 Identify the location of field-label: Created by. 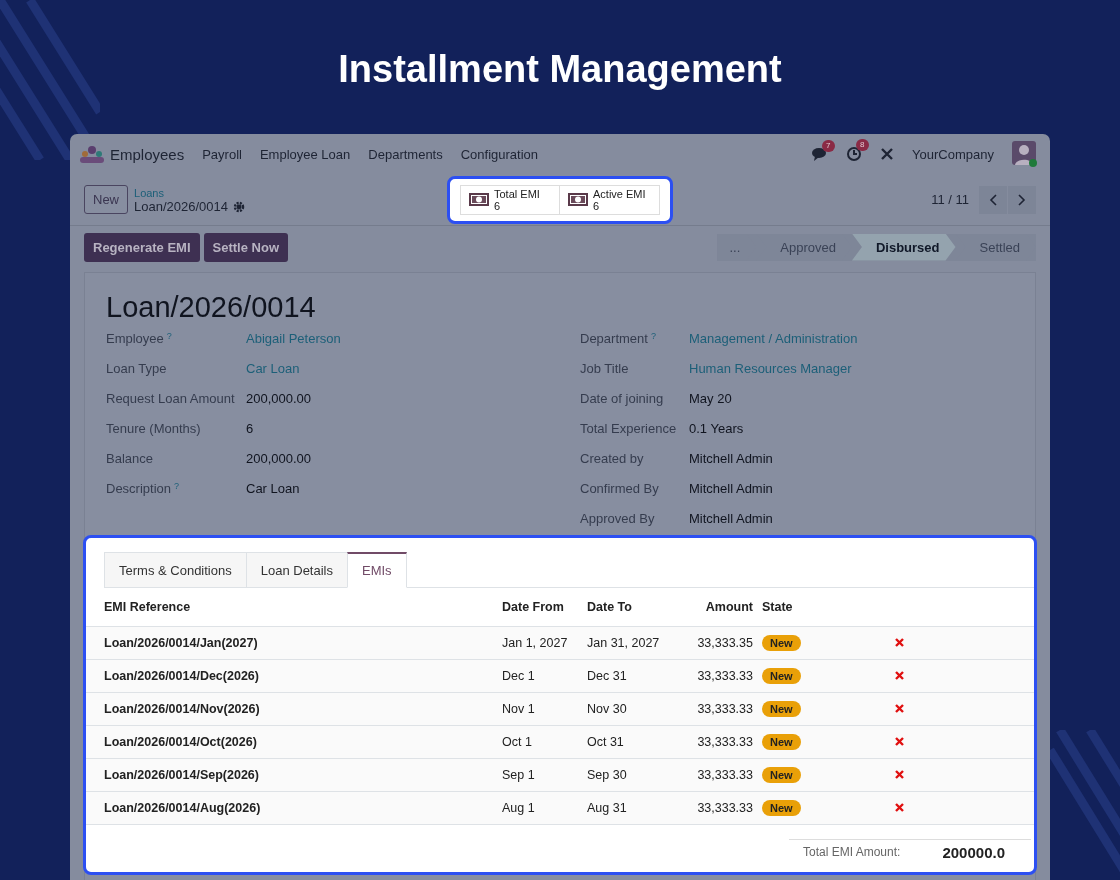
(612, 458).